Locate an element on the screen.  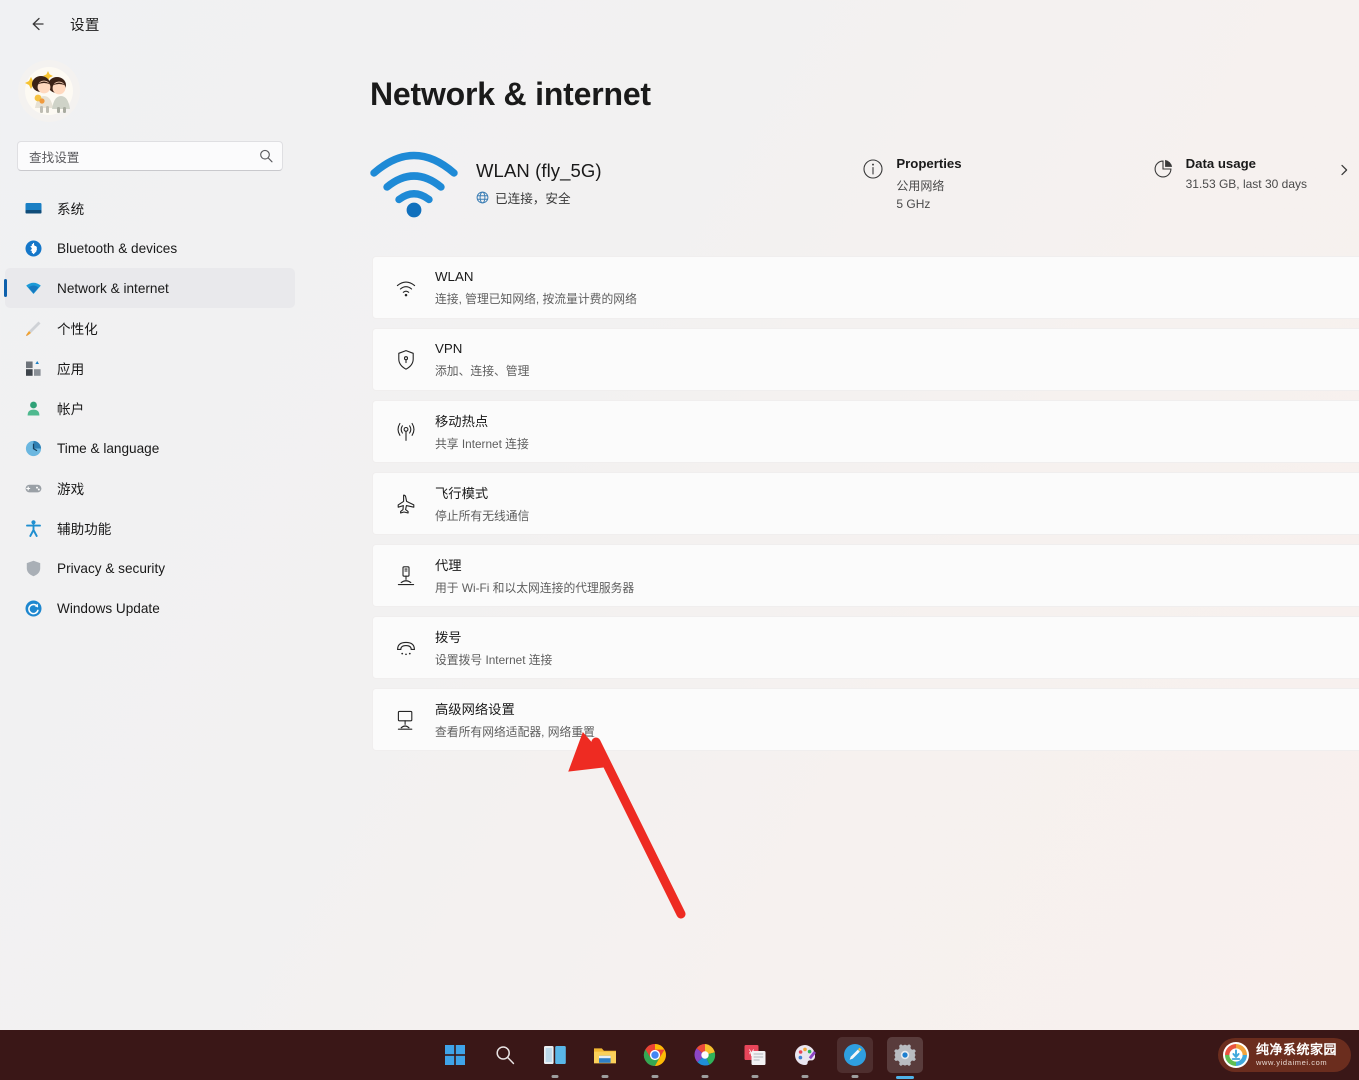
sidebar-item-accounts: 帐户 is located at coordinates (150, 408).